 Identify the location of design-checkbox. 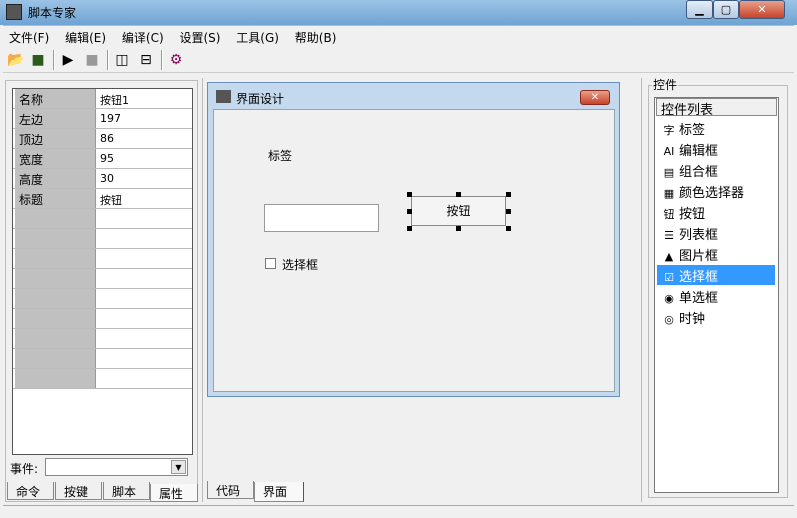
(270, 263).